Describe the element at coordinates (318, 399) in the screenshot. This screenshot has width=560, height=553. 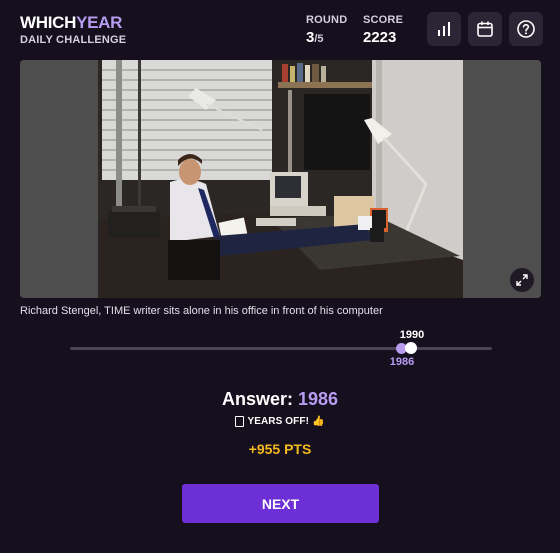
I see `answer-year: 1986` at that location.